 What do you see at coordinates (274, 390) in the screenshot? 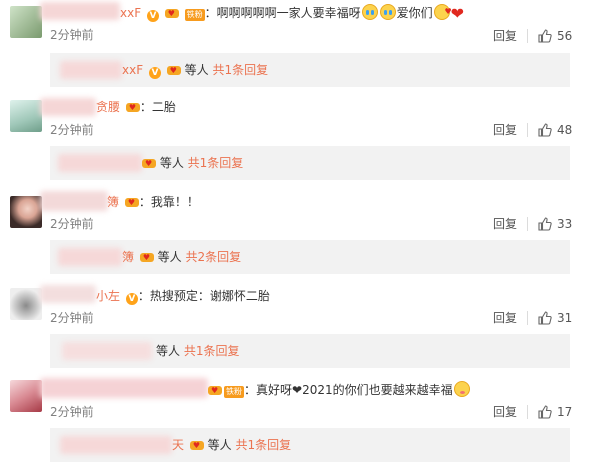
I see `comment-text: 真好呀` at bounding box center [274, 390].